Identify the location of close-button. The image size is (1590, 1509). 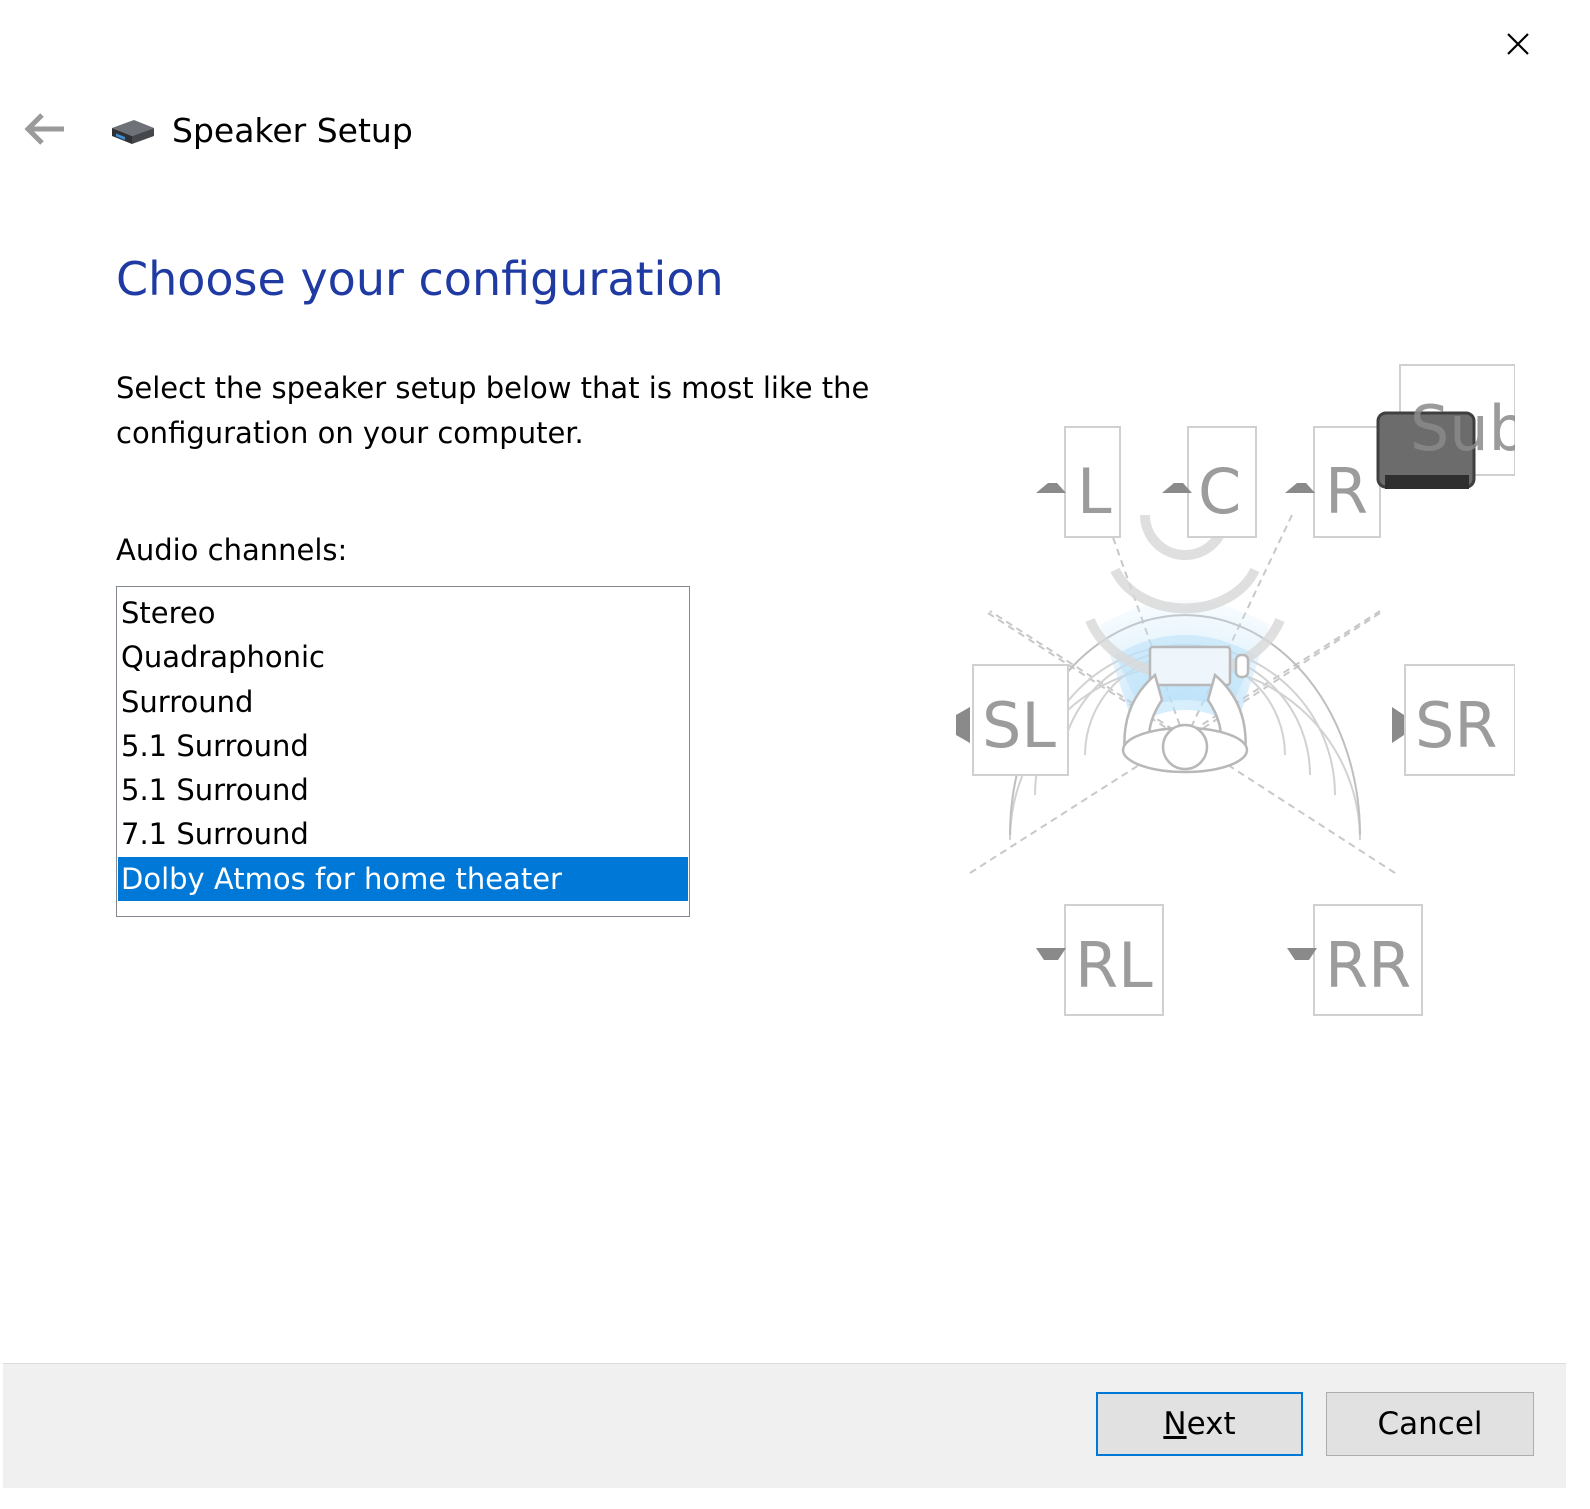
(1518, 44).